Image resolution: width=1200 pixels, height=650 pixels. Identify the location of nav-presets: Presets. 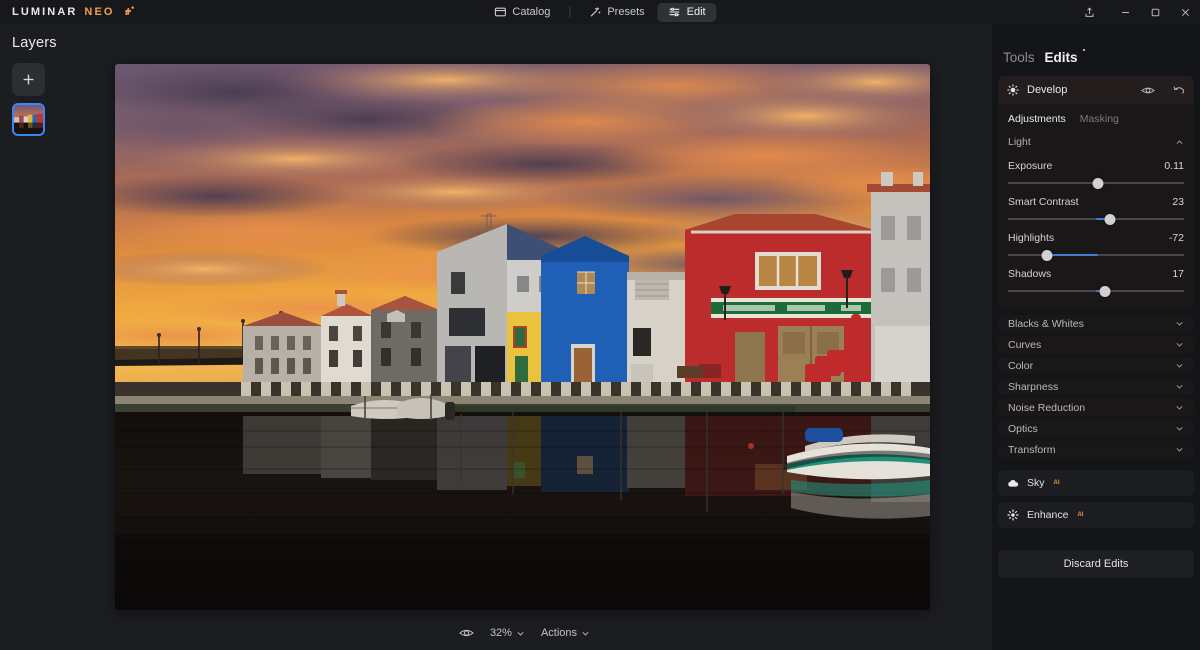
(616, 12).